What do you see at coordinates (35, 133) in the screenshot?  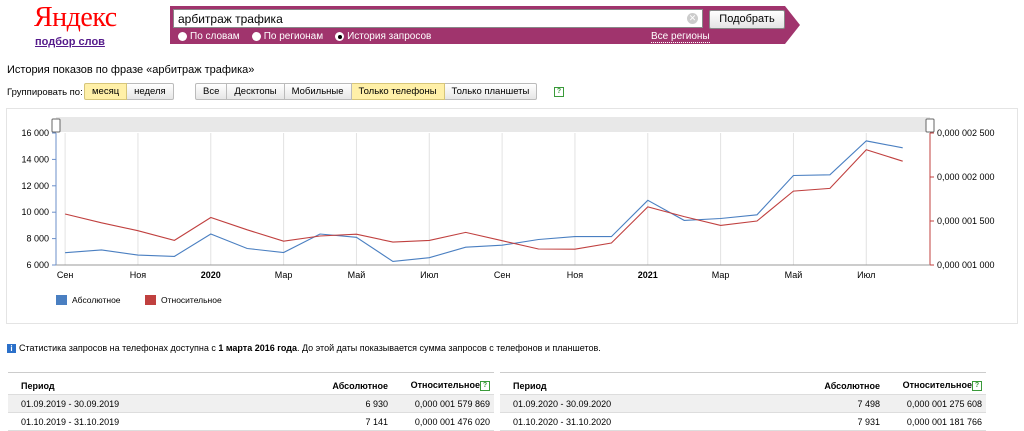 I see `y-left-tick-label: 16 000` at bounding box center [35, 133].